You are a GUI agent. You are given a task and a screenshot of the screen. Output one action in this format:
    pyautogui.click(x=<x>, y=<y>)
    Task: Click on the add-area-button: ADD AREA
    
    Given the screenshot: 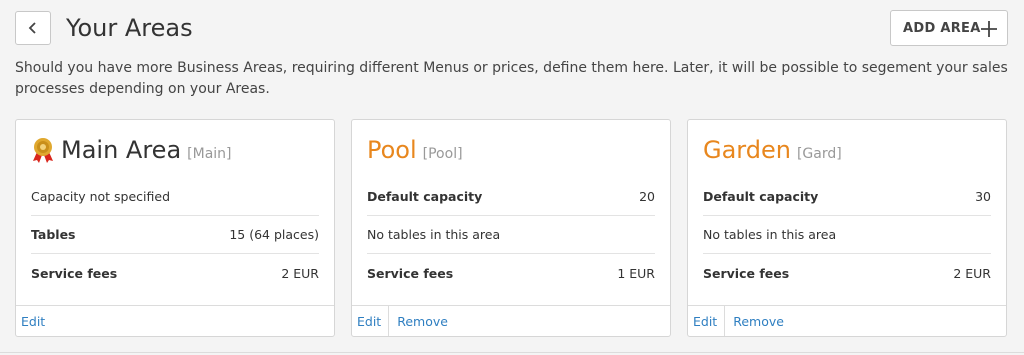 What is the action you would take?
    pyautogui.click(x=949, y=28)
    